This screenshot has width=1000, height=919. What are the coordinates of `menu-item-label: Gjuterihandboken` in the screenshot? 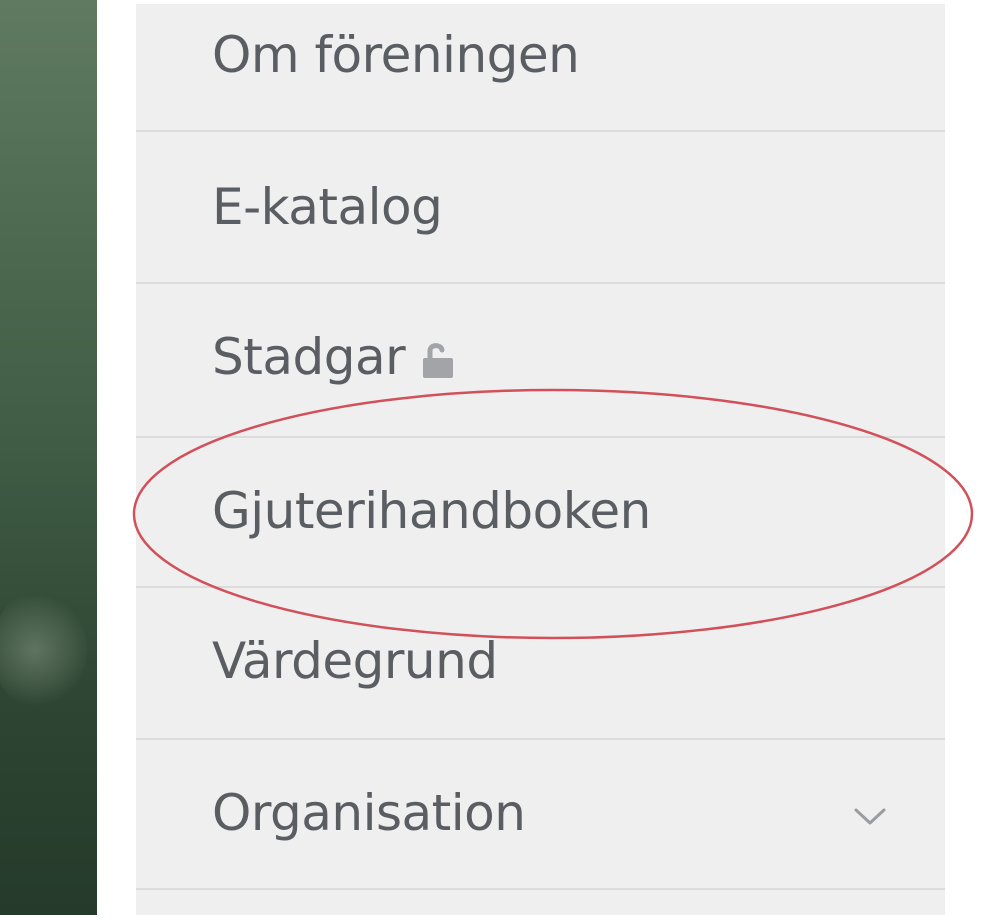 It's located at (431, 511).